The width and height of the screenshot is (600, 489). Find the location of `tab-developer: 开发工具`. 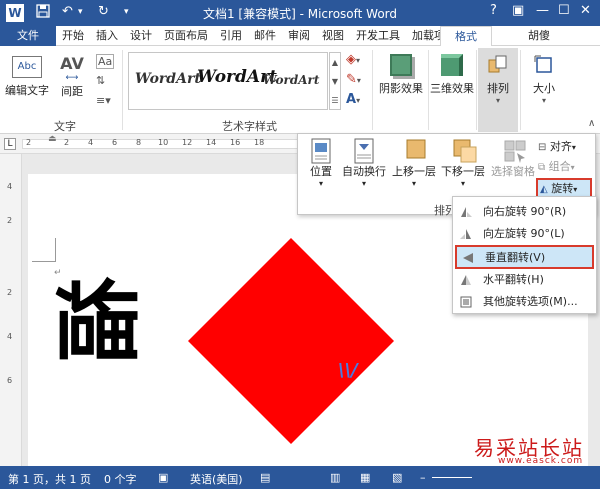

tab-developer: 开发工具 is located at coordinates (378, 36).